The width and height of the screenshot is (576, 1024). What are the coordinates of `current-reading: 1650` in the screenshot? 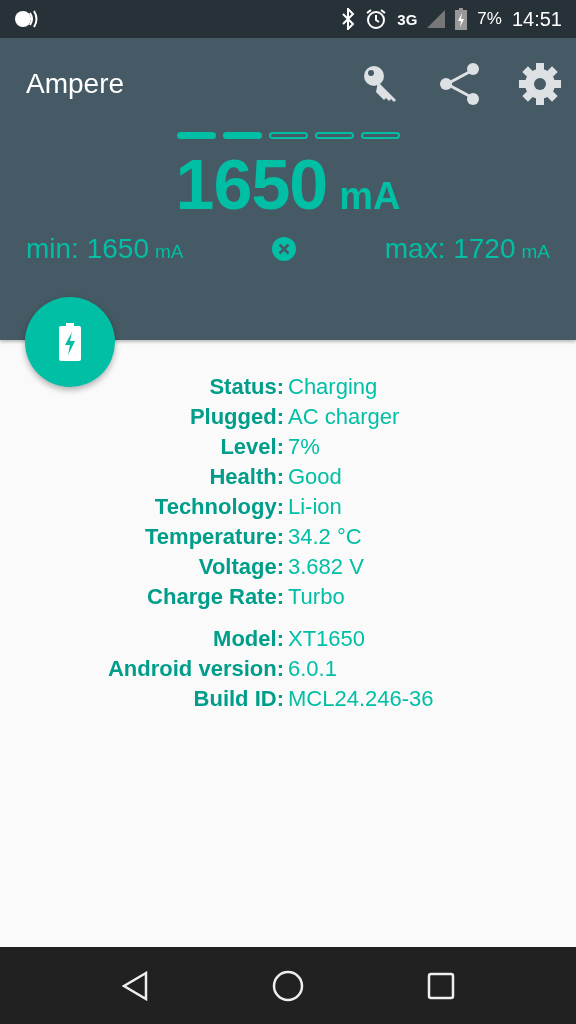 It's located at (251, 185).